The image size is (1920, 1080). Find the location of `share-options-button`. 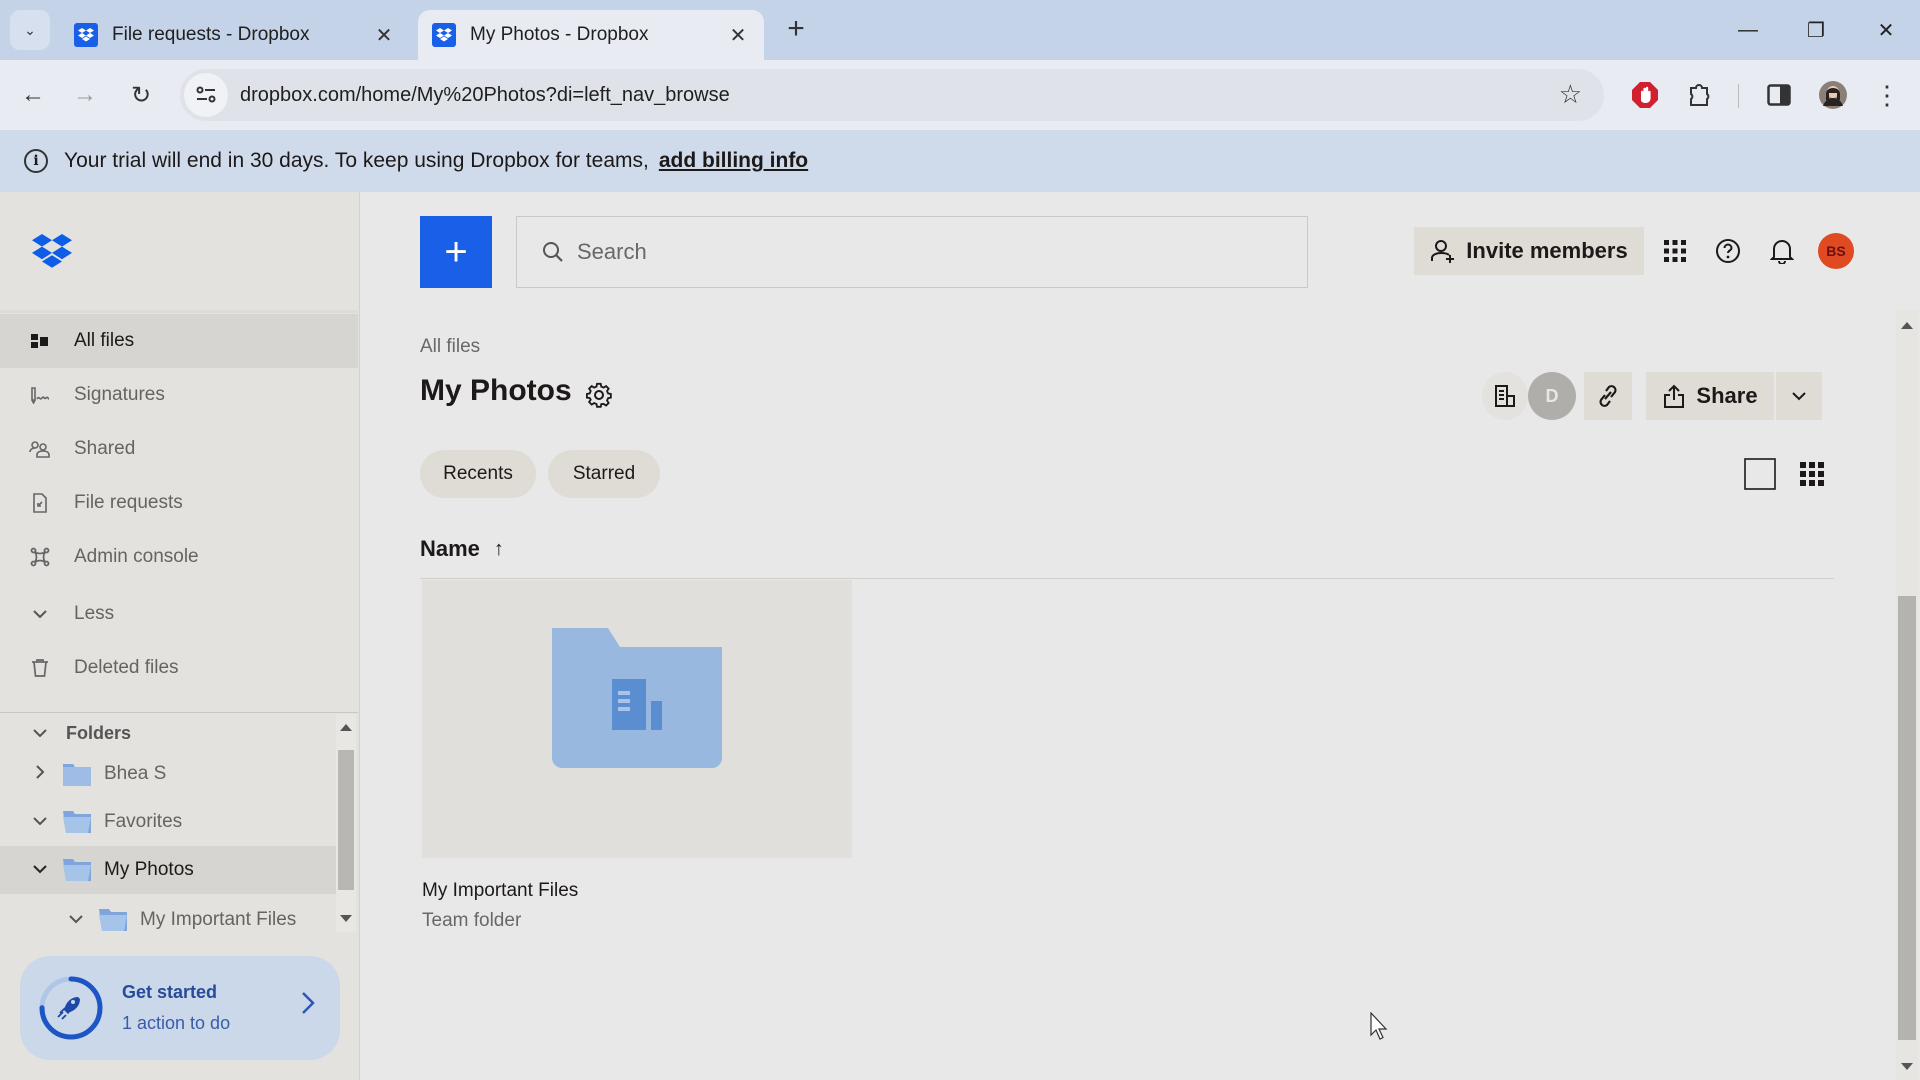

share-options-button is located at coordinates (1799, 396).